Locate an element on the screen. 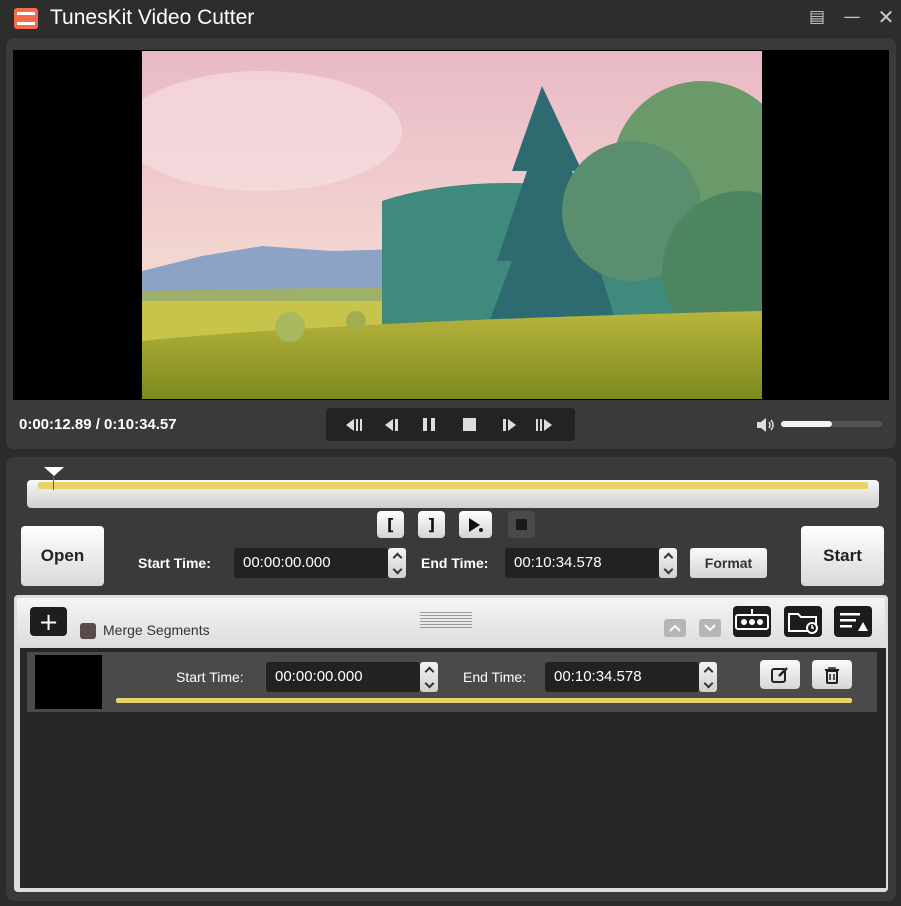  app-logo-icon is located at coordinates (26, 18).